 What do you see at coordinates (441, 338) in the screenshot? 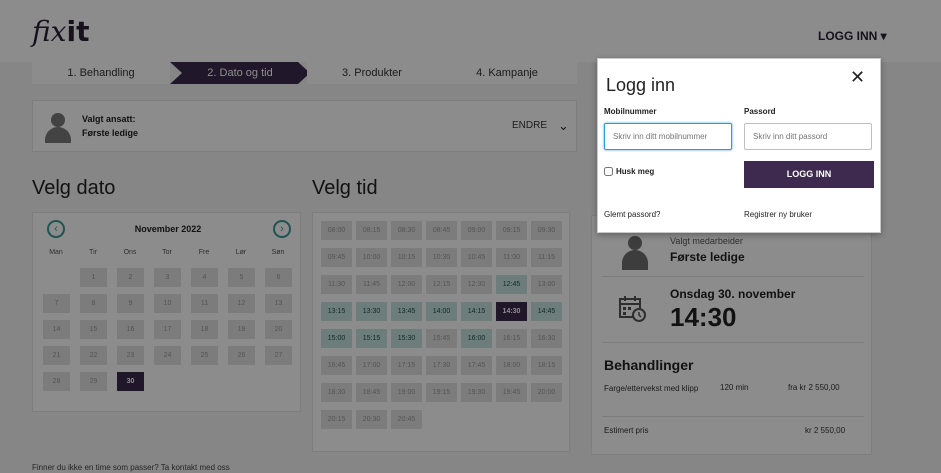
I see `time-slot: 15:45` at bounding box center [441, 338].